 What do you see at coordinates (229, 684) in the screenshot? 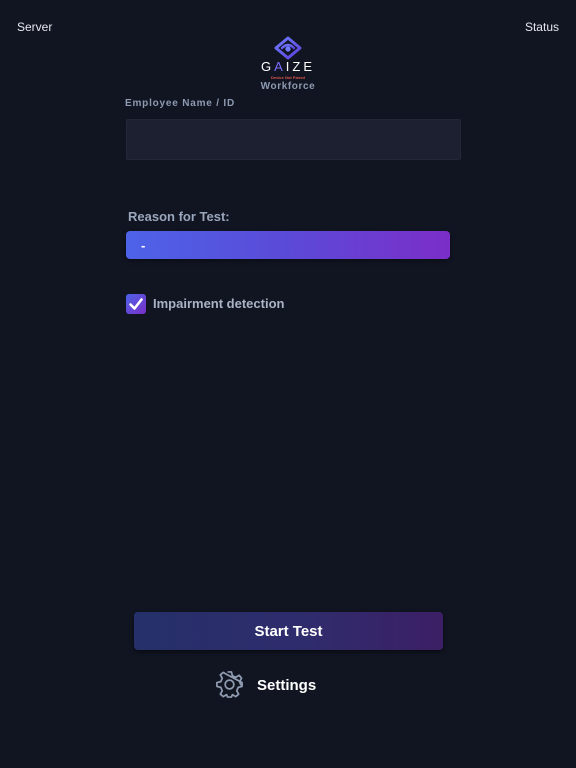
I see `gear-icon` at bounding box center [229, 684].